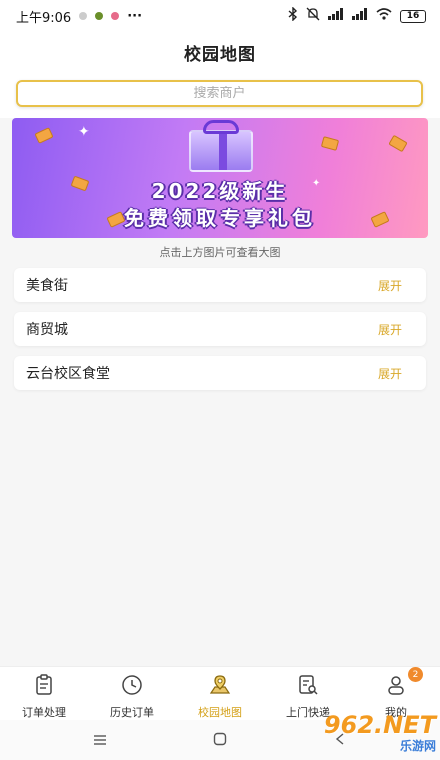 The image size is (440, 760). I want to click on status-bar: 上午9:06 ··· 16, so click(220, 16).